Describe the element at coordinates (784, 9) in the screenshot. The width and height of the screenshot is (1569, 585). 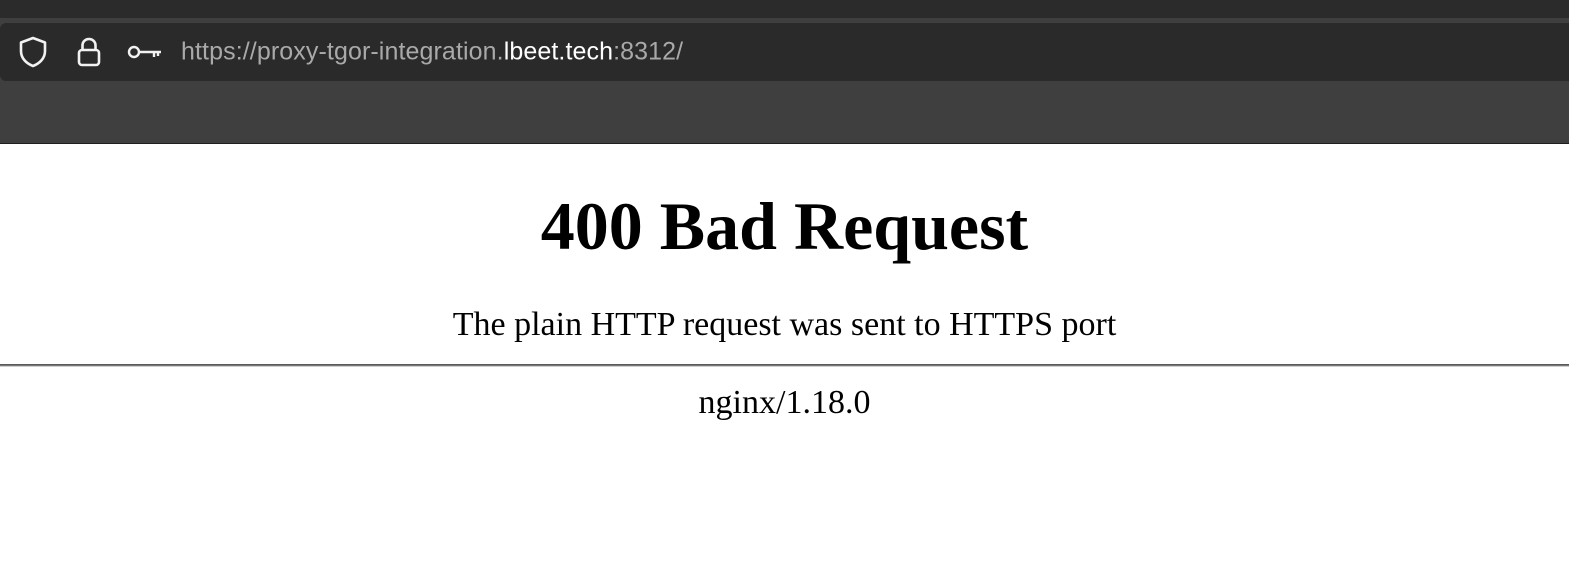
I see `tab-strip` at that location.